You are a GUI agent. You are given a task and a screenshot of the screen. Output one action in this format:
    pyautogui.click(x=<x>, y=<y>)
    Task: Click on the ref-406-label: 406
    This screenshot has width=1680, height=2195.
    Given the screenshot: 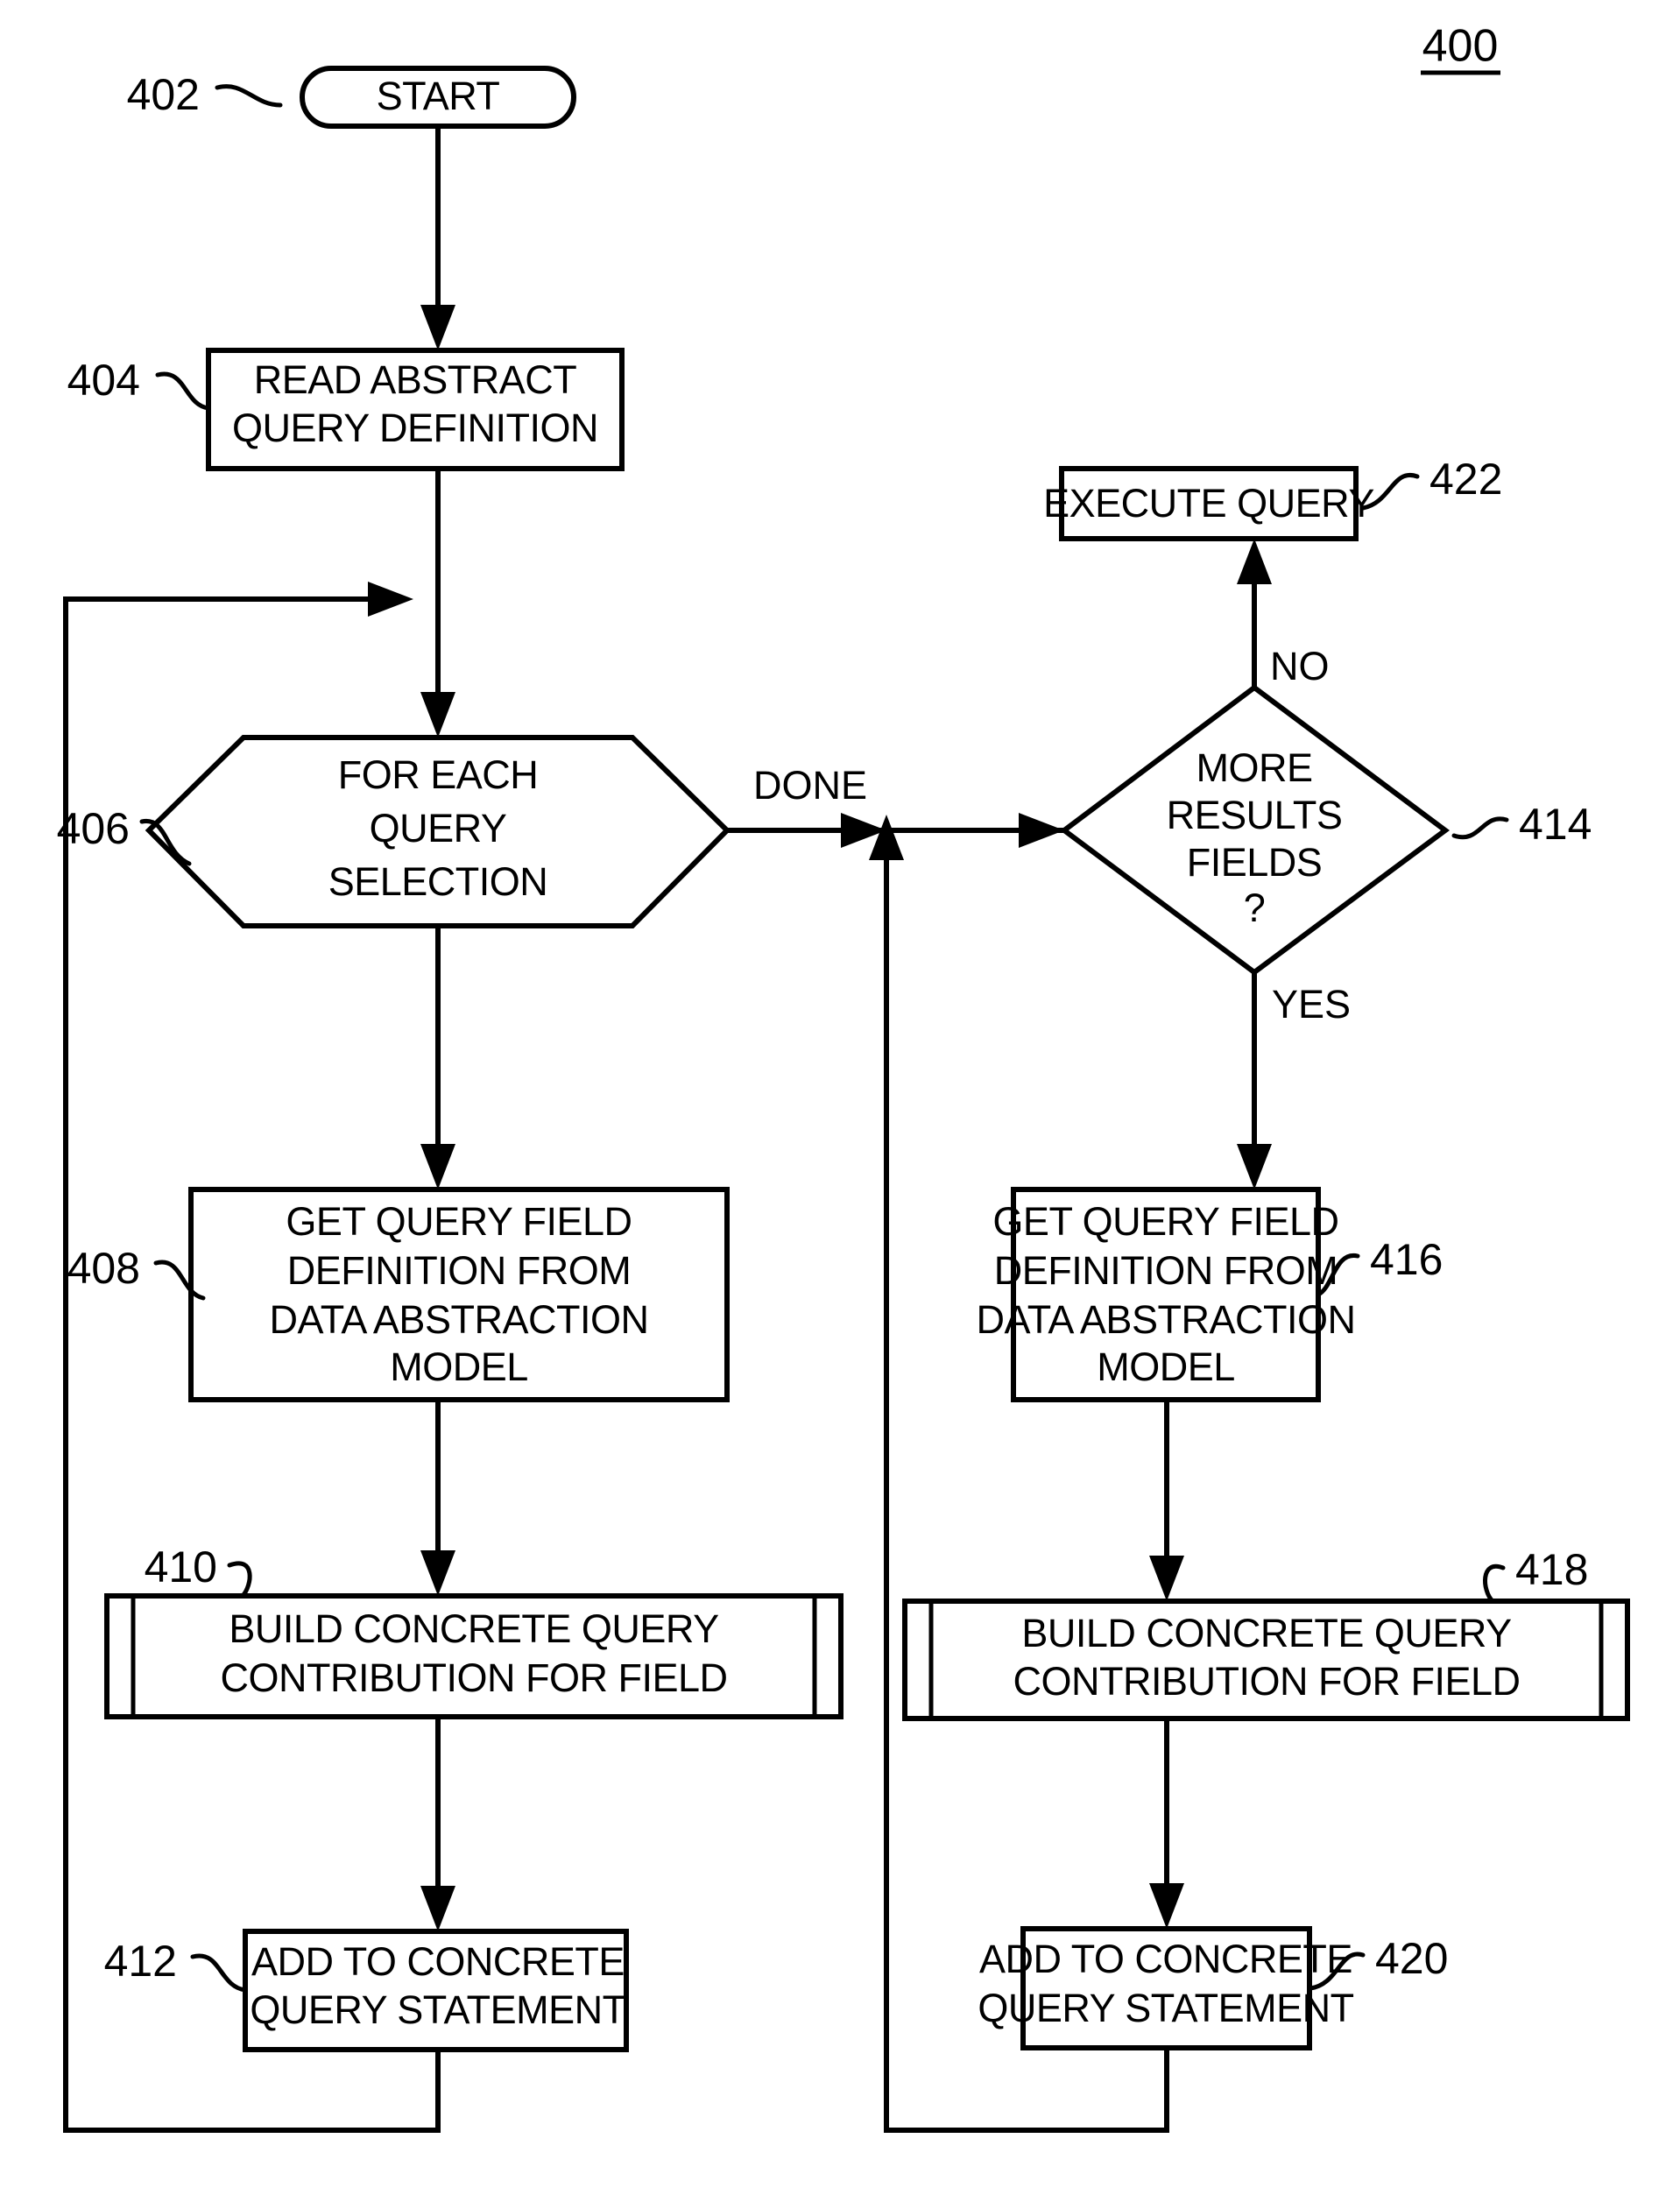 What is the action you would take?
    pyautogui.click(x=93, y=828)
    